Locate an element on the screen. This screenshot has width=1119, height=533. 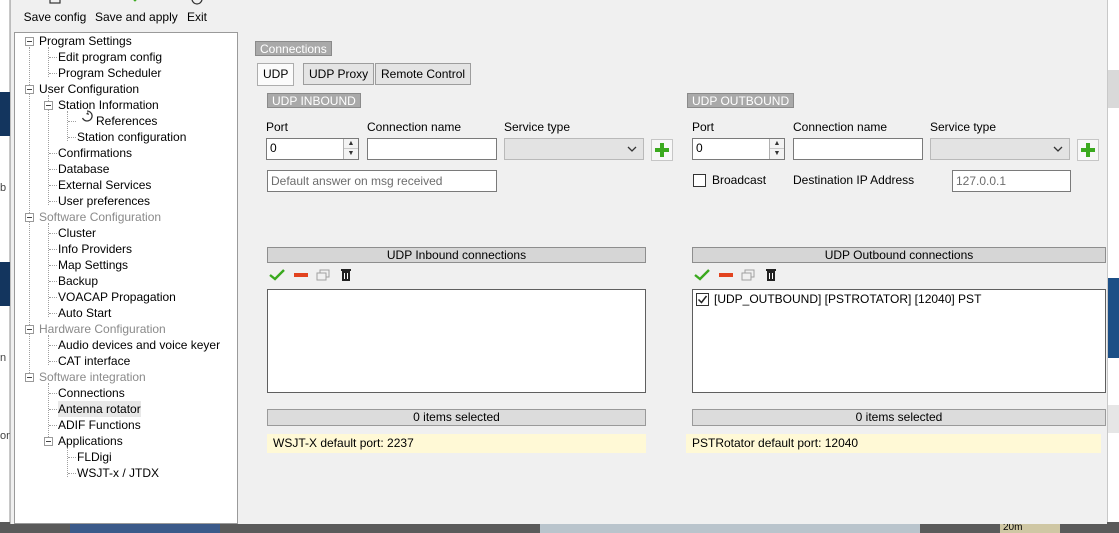
inbound-port-stepper: 0 ▲ ▼ is located at coordinates (312, 149).